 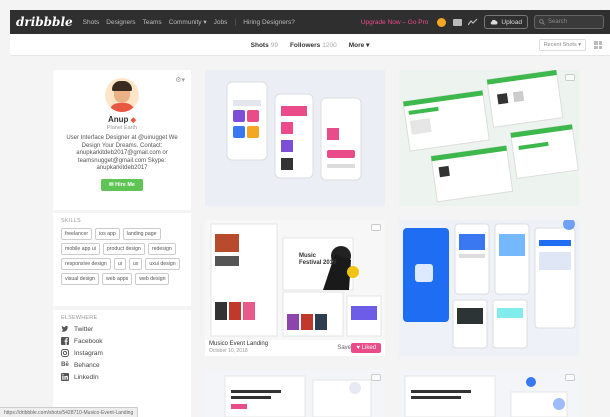 What do you see at coordinates (122, 353) in the screenshot?
I see `social-link-instagram: Instagram` at bounding box center [122, 353].